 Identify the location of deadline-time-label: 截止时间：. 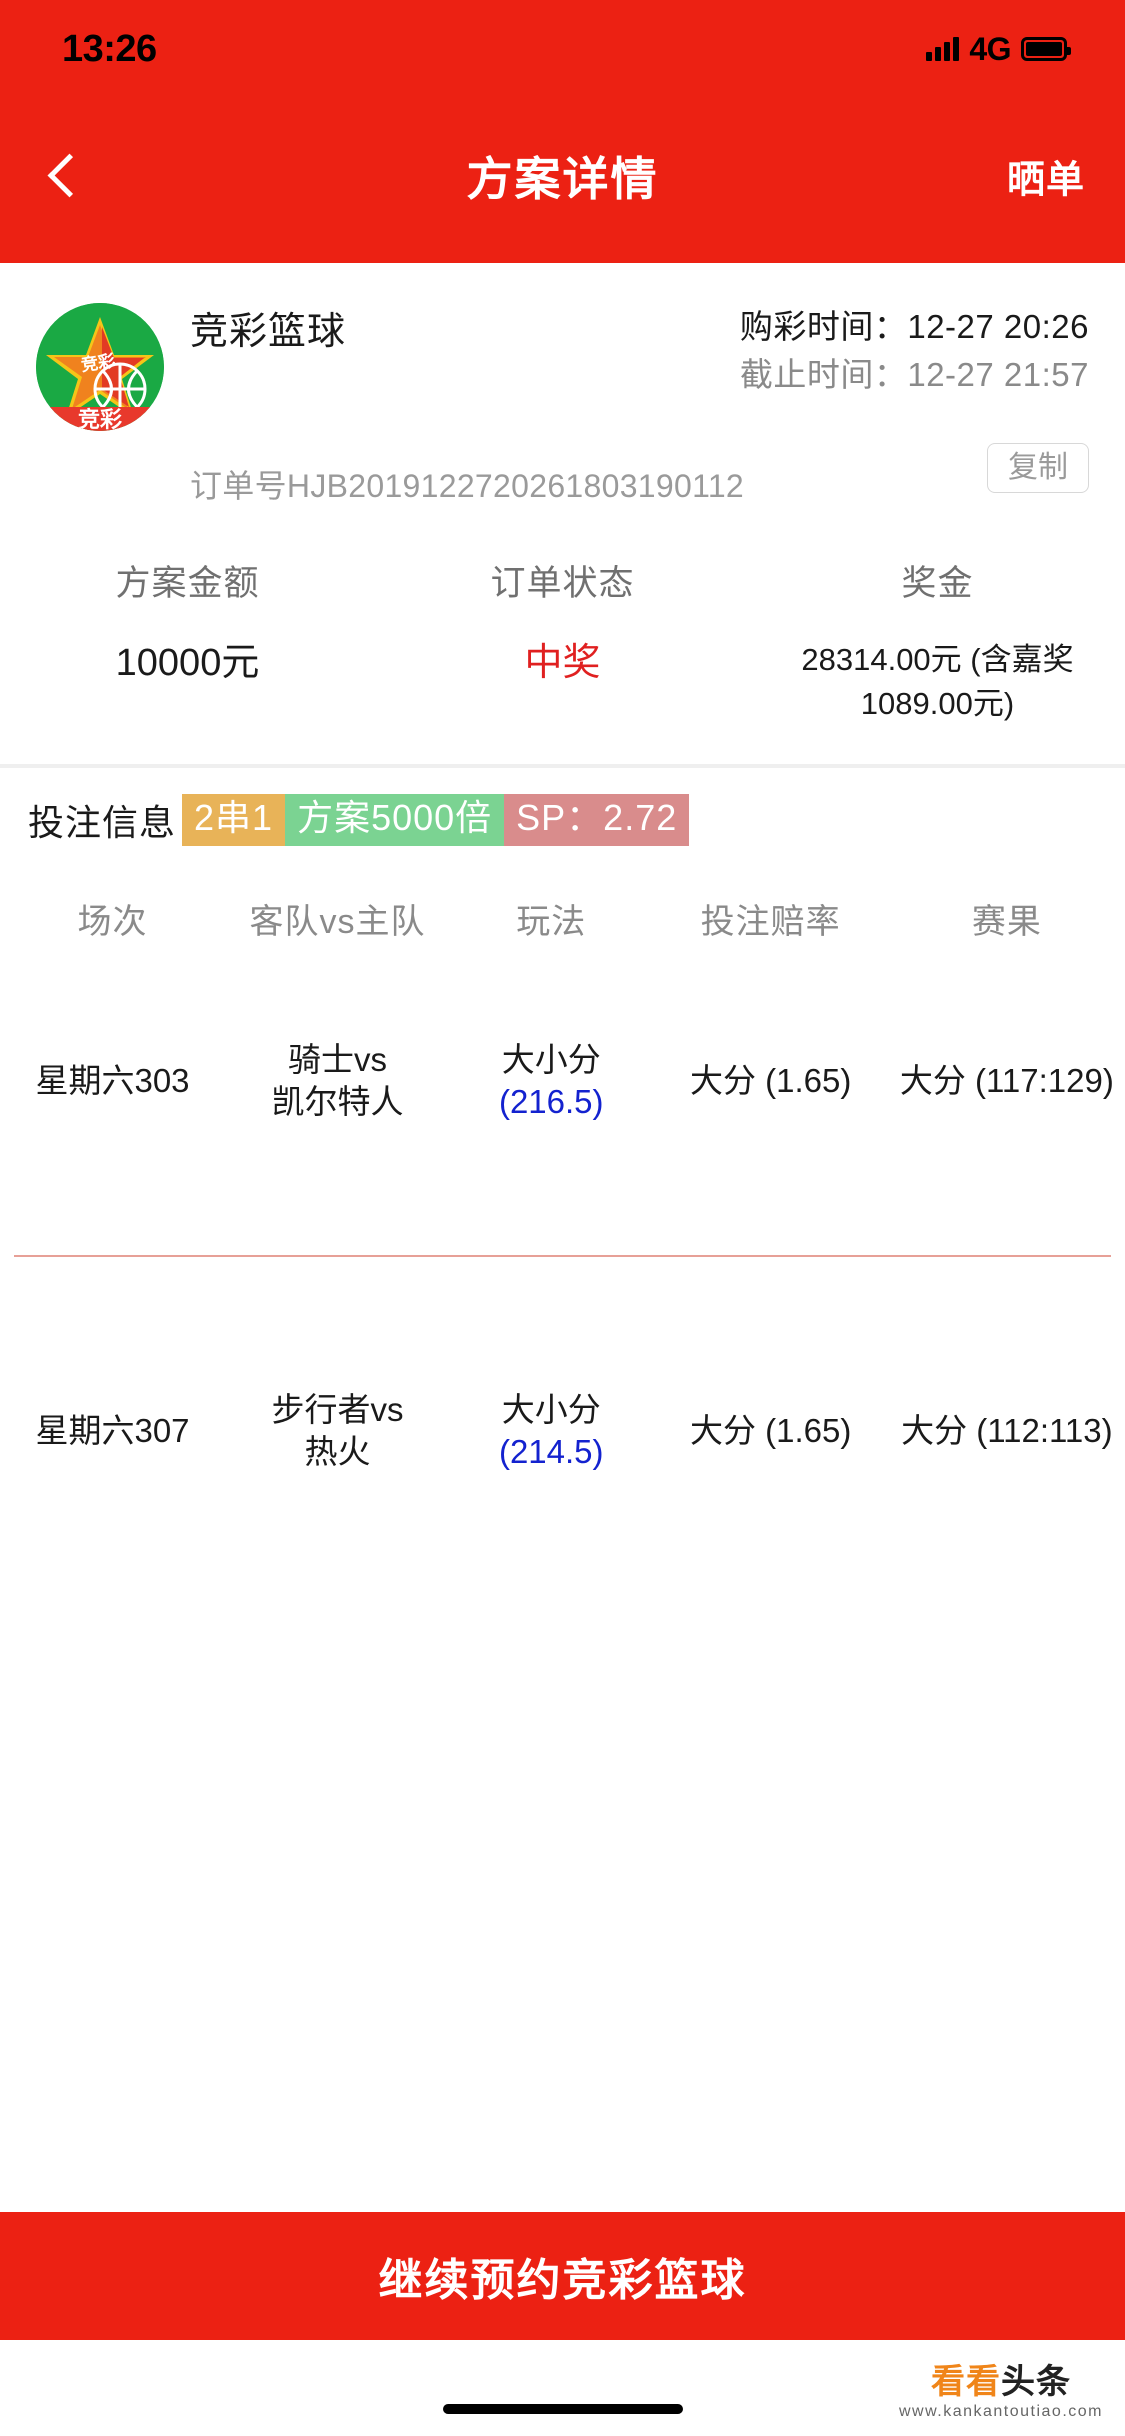
(823, 374).